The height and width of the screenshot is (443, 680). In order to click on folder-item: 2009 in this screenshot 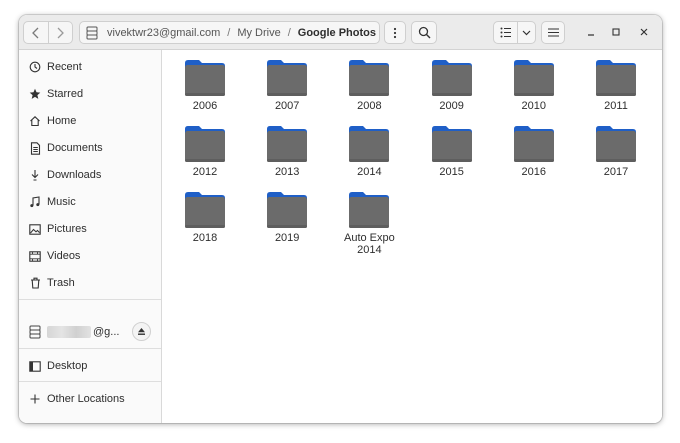, I will do `click(452, 85)`.